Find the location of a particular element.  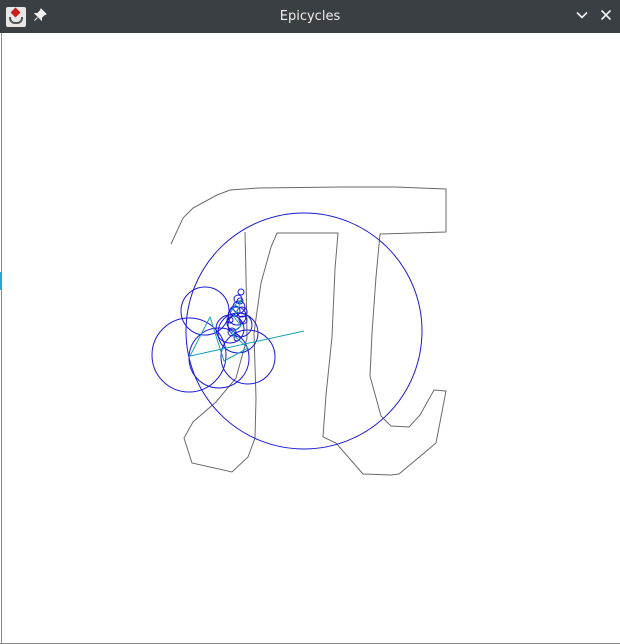

pin-glyph is located at coordinates (40, 15).